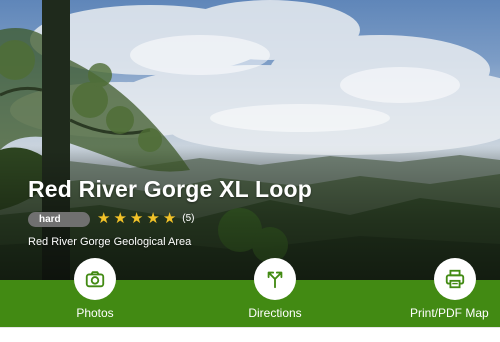 The width and height of the screenshot is (500, 342). What do you see at coordinates (109, 242) in the screenshot?
I see `park-link: Red River Gorge Geological Area` at bounding box center [109, 242].